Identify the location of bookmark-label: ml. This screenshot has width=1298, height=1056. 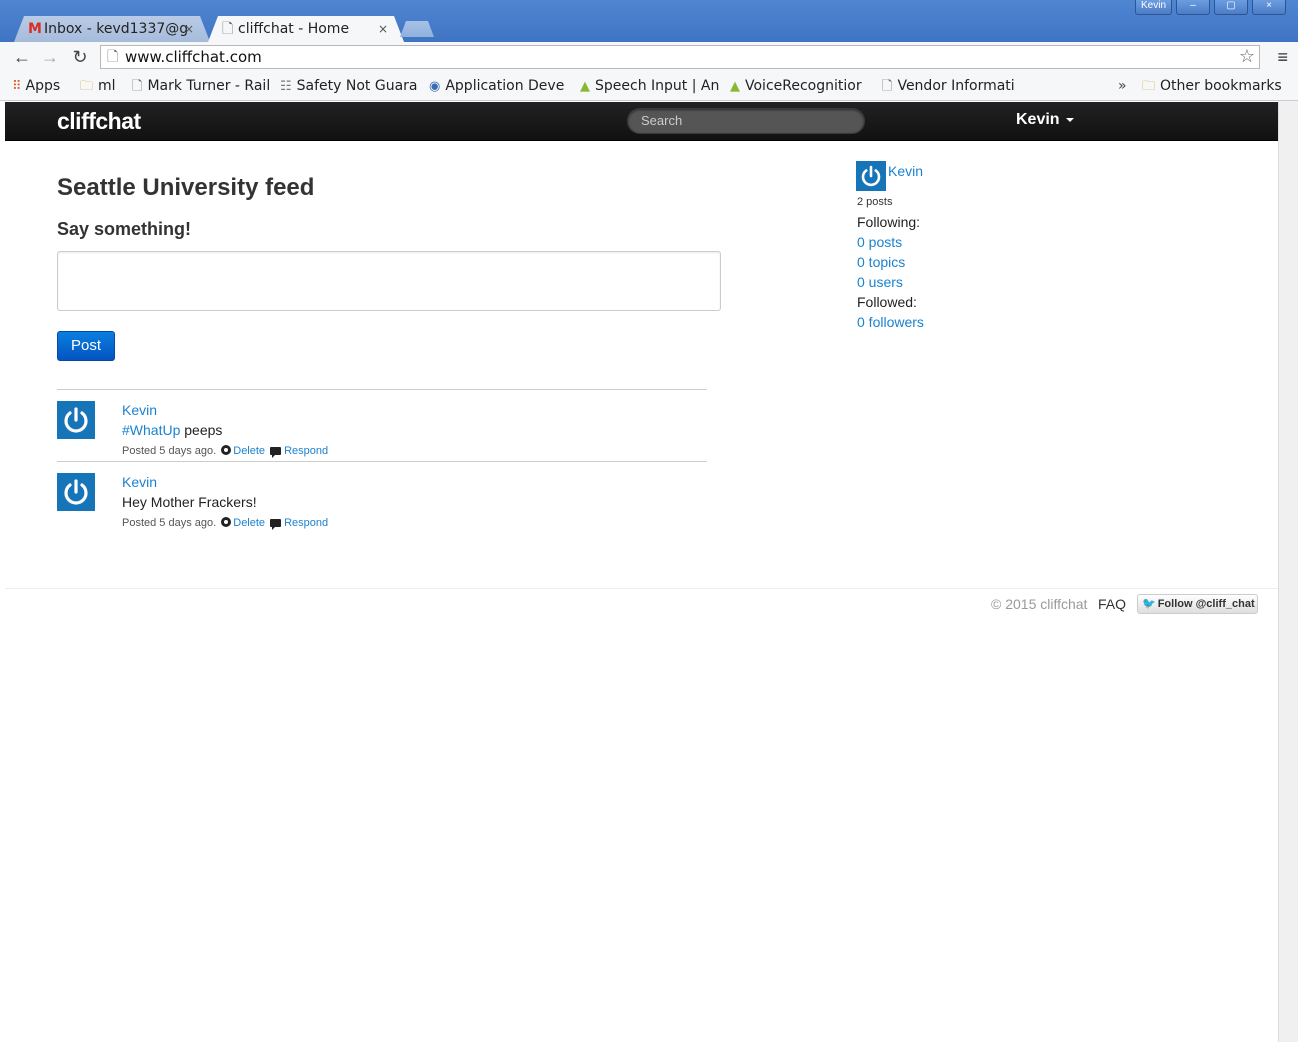
(107, 86).